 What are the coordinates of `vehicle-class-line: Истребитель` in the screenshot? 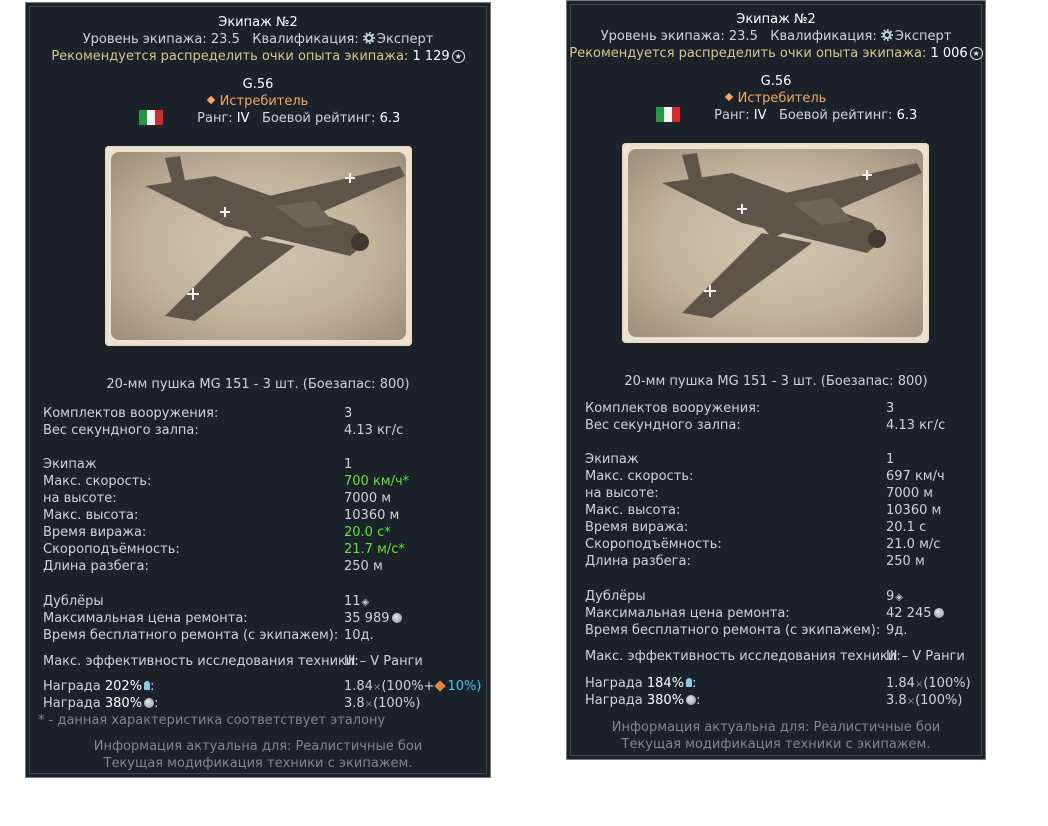 It's located at (258, 101).